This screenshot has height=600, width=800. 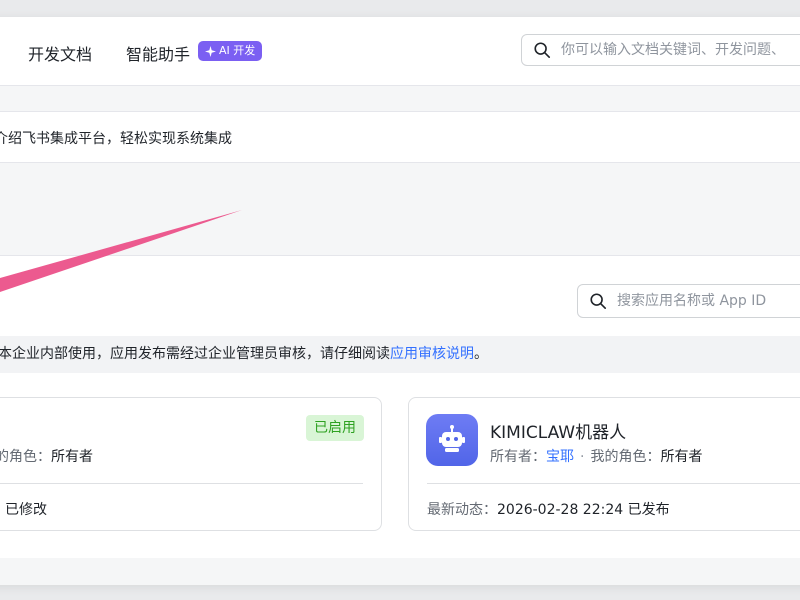 What do you see at coordinates (432, 354) in the screenshot?
I see `review-guide-link: 应用审核说明` at bounding box center [432, 354].